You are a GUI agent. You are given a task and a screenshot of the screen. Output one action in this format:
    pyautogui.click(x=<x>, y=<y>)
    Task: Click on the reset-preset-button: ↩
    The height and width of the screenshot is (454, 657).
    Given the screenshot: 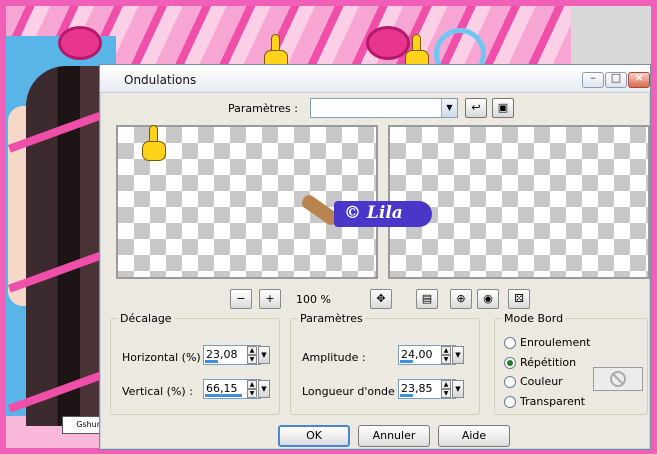 What is the action you would take?
    pyautogui.click(x=476, y=108)
    